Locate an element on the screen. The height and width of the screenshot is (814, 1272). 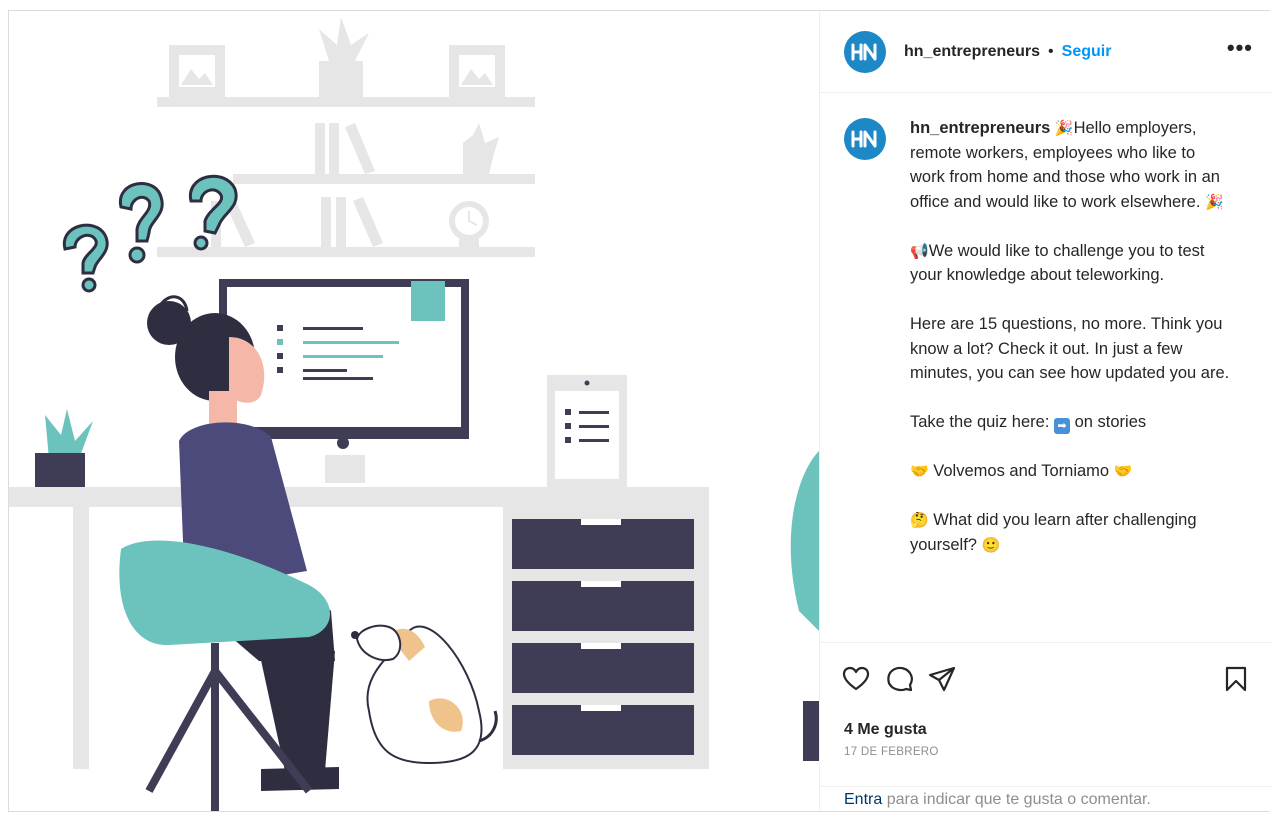
caption-username: hn_entrepreneurs is located at coordinates (980, 128).